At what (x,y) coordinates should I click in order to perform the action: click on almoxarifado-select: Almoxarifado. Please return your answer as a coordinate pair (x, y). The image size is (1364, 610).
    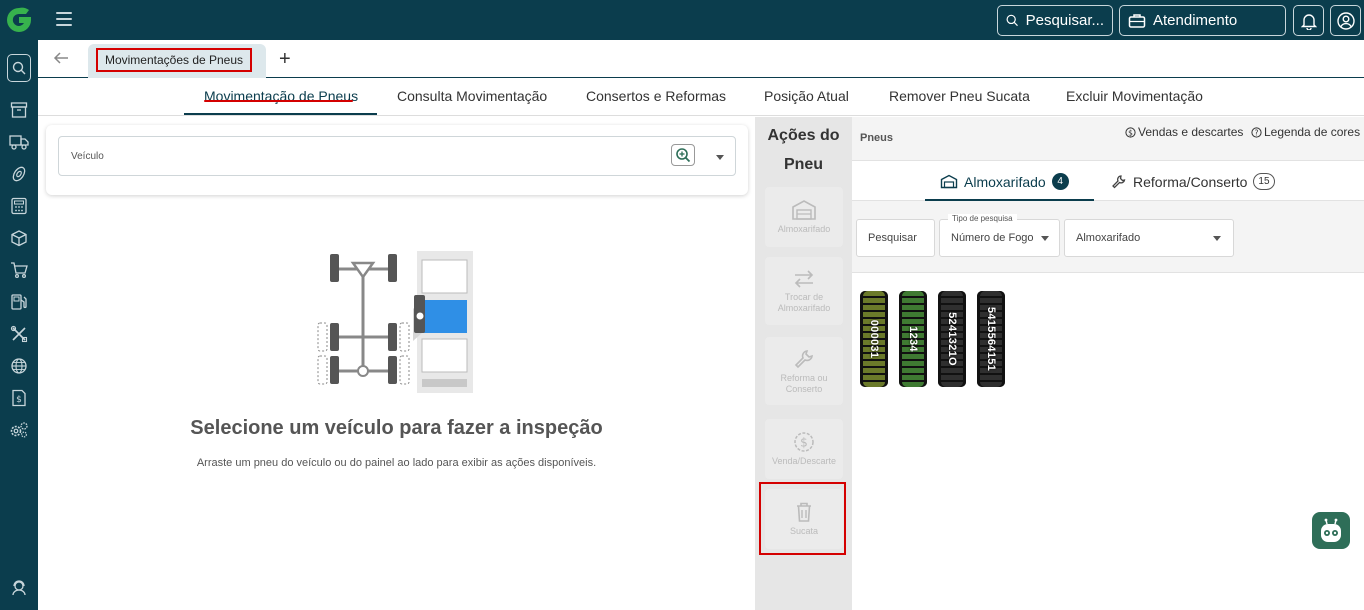
    Looking at the image, I should click on (1149, 238).